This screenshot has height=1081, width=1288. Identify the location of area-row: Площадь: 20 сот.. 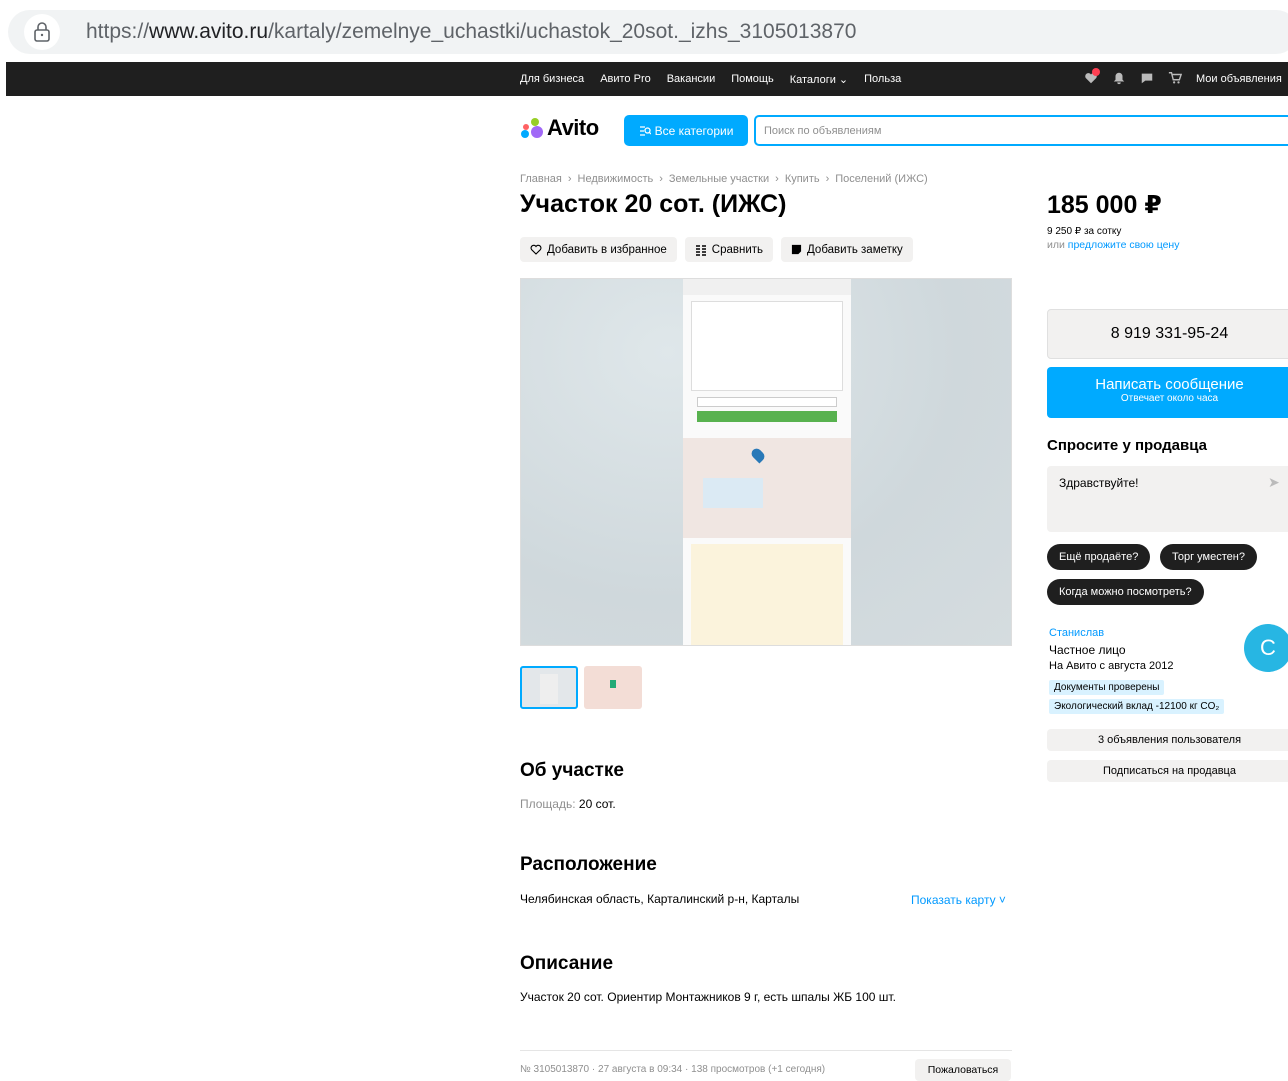
(568, 804).